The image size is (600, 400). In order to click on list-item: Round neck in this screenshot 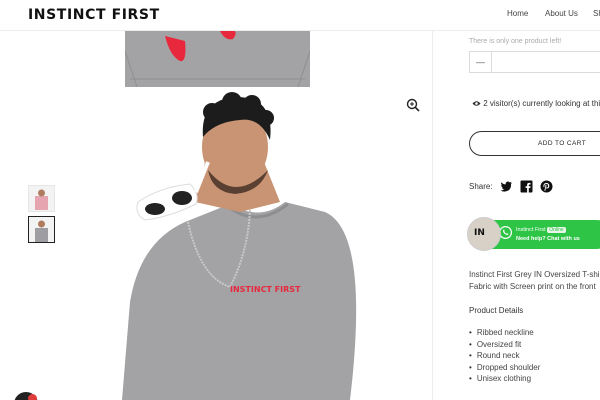, I will do `click(504, 356)`.